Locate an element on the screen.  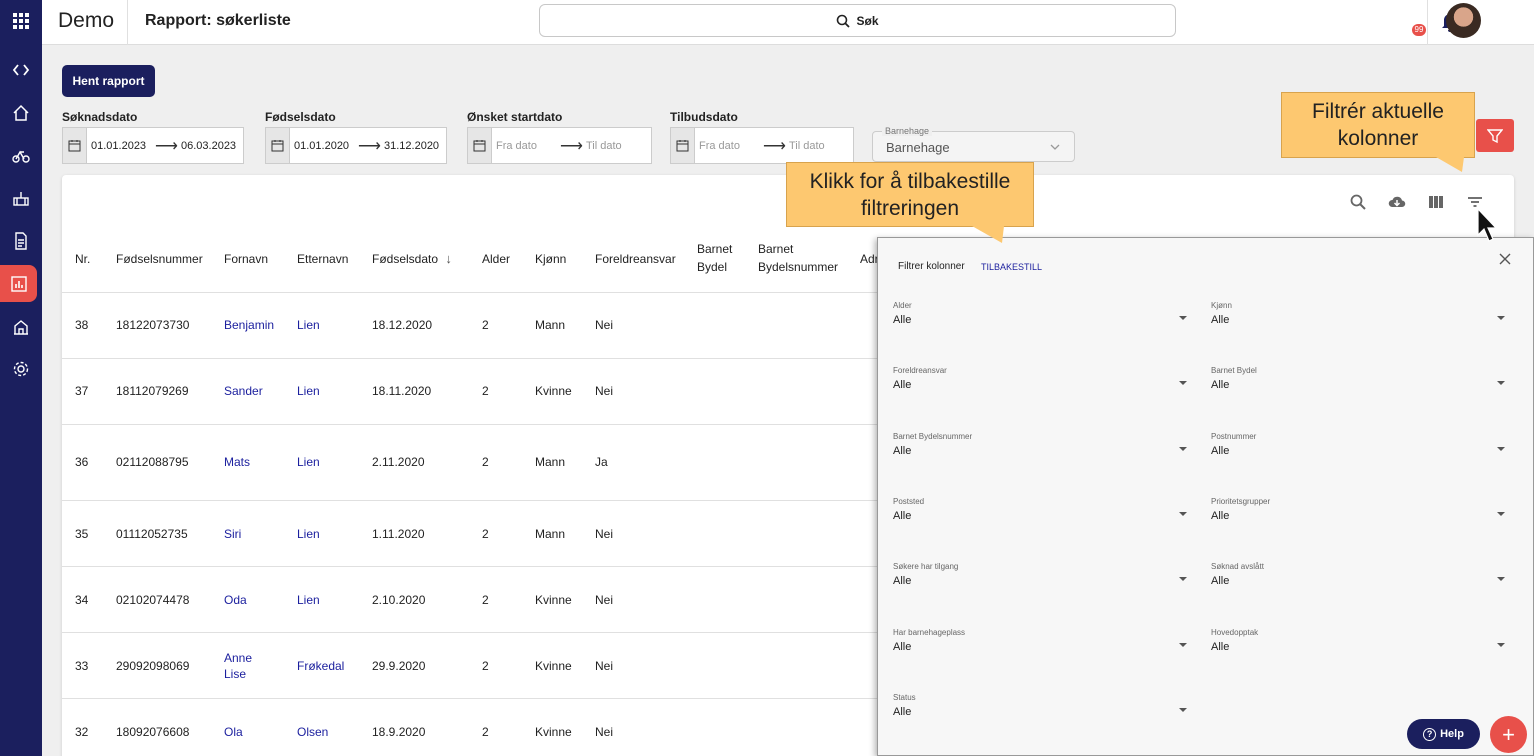
search-input: Søk is located at coordinates (857, 20).